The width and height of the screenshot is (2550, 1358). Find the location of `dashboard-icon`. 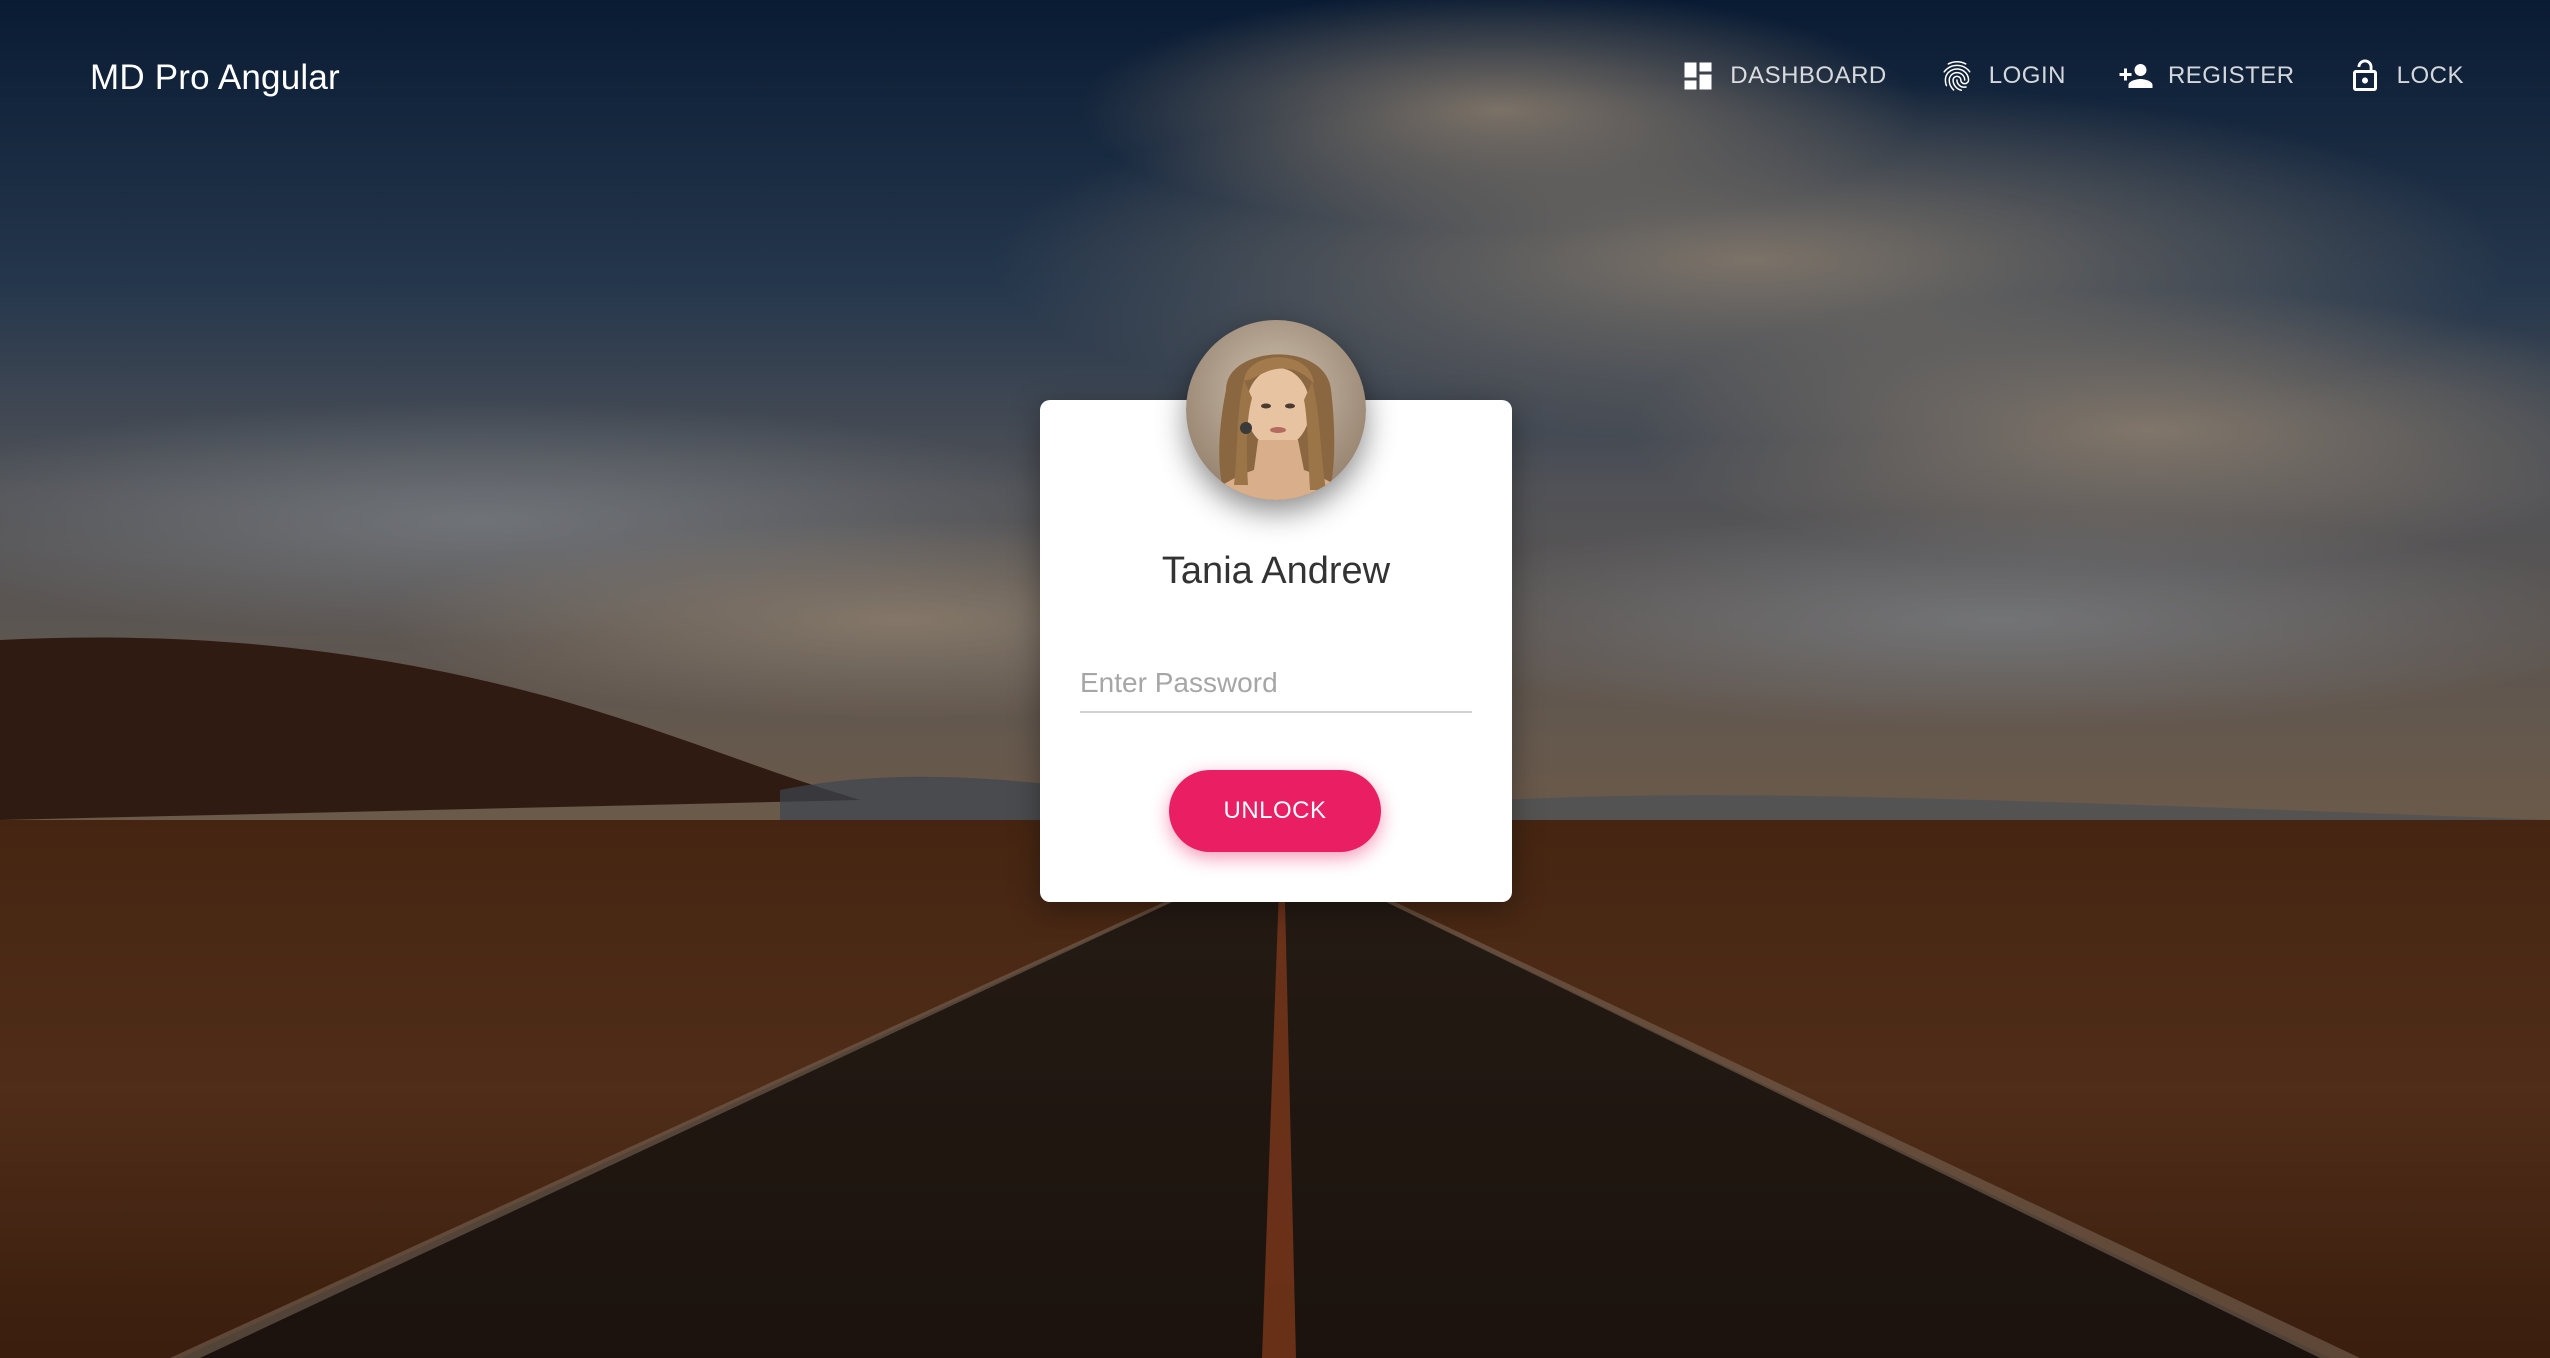

dashboard-icon is located at coordinates (1698, 76).